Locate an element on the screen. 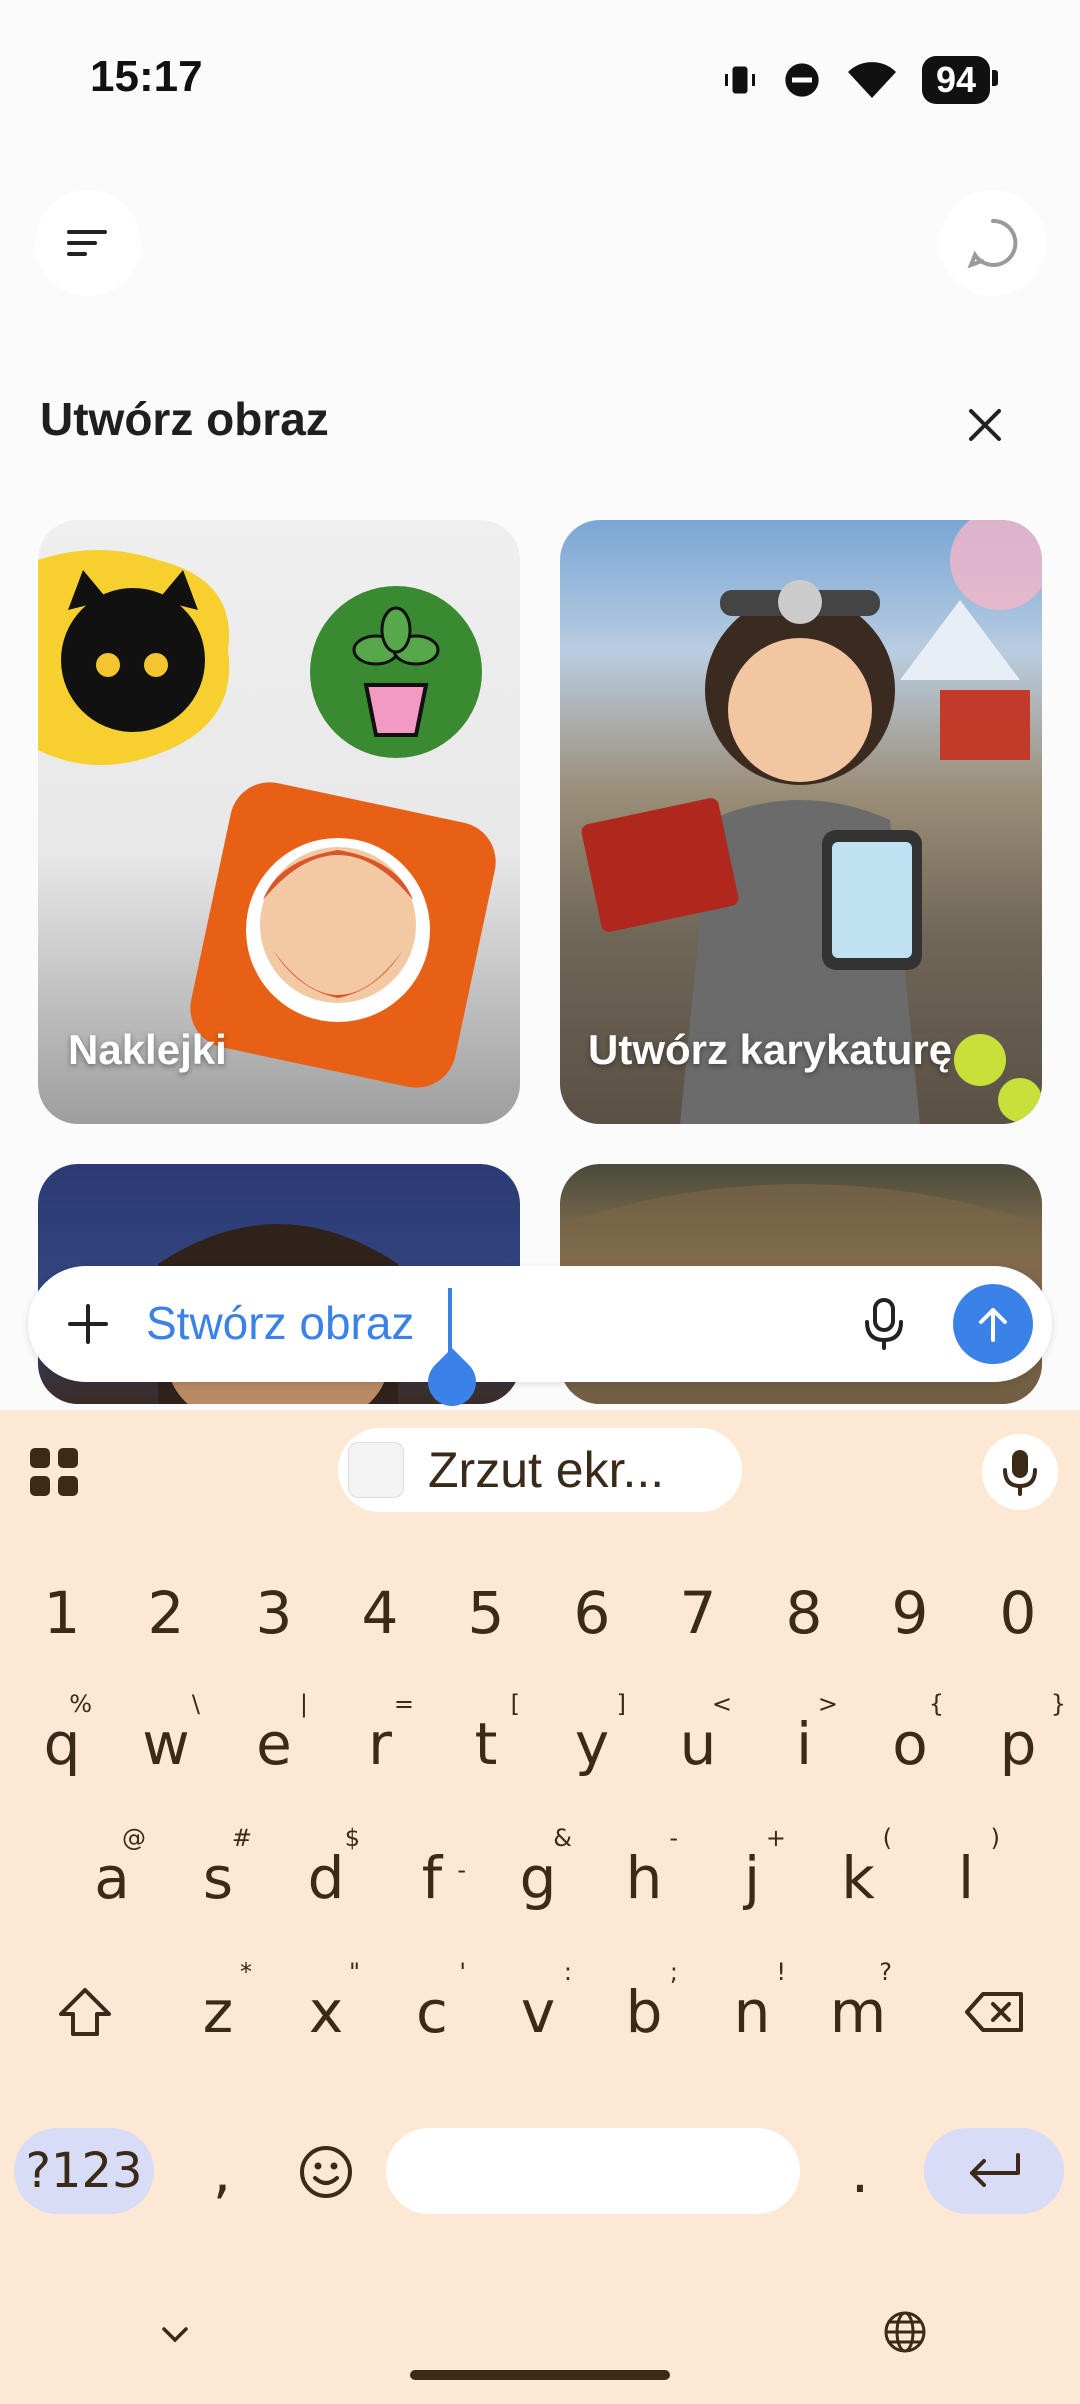 The height and width of the screenshot is (2404, 1080). key-3: 3 is located at coordinates (274, 1613).